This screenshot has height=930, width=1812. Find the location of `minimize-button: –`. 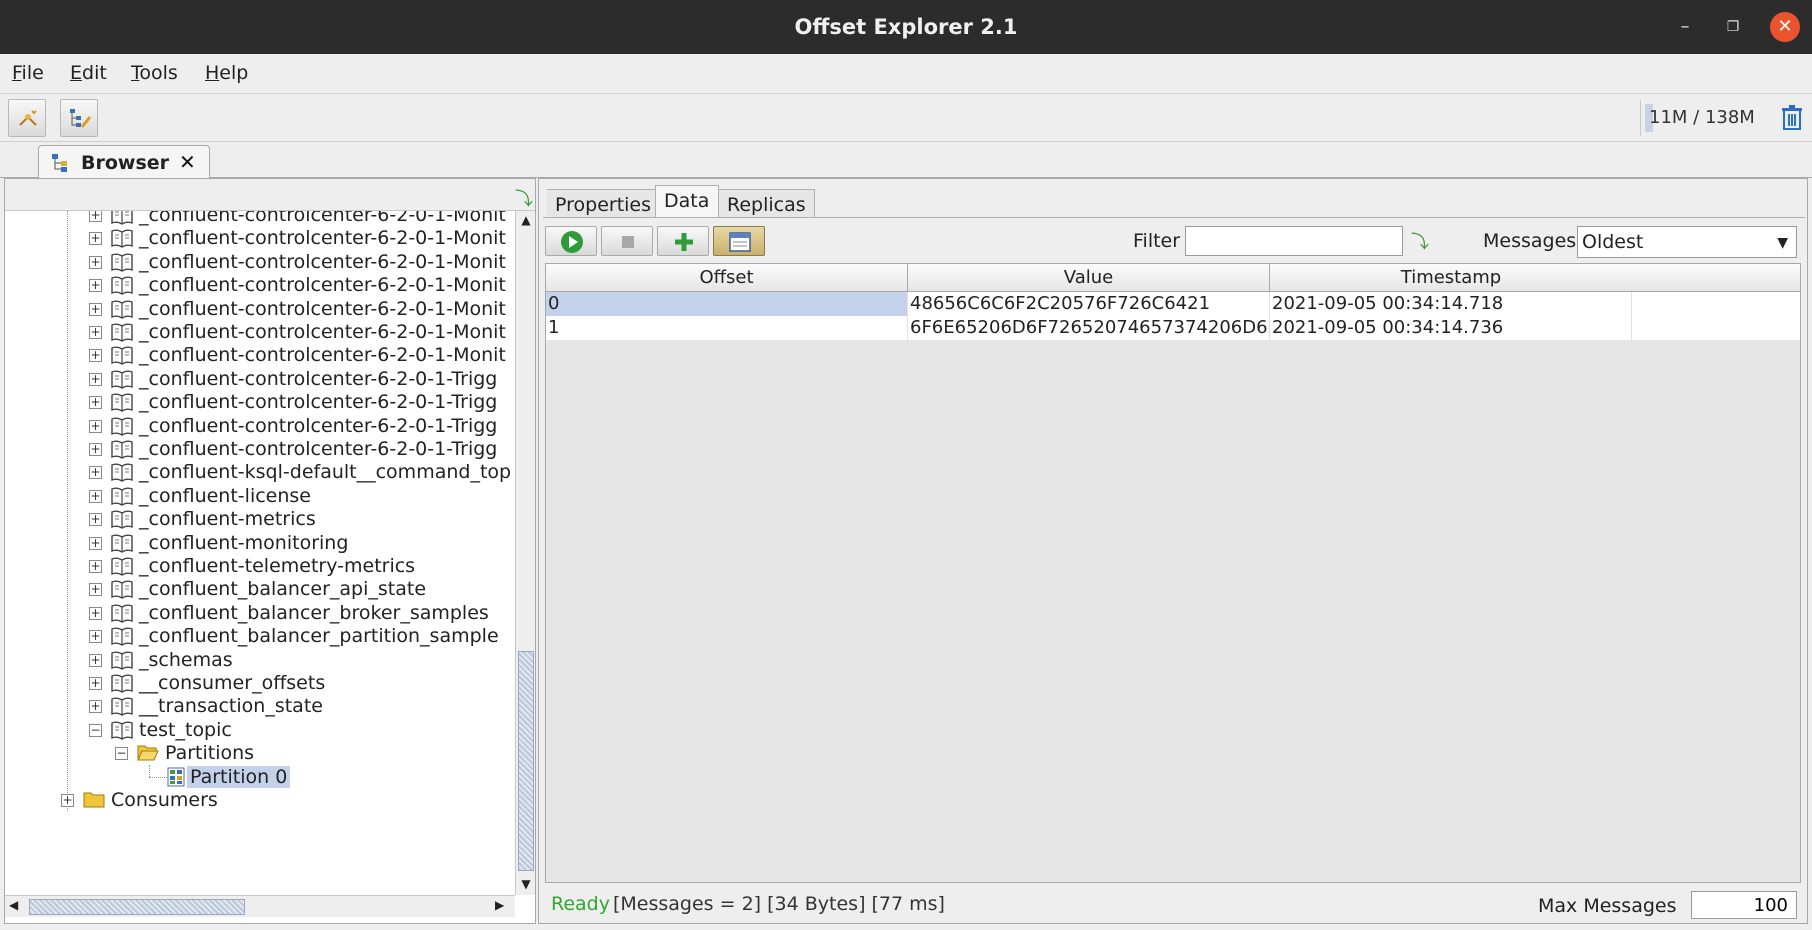

minimize-button: – is located at coordinates (1685, 27).